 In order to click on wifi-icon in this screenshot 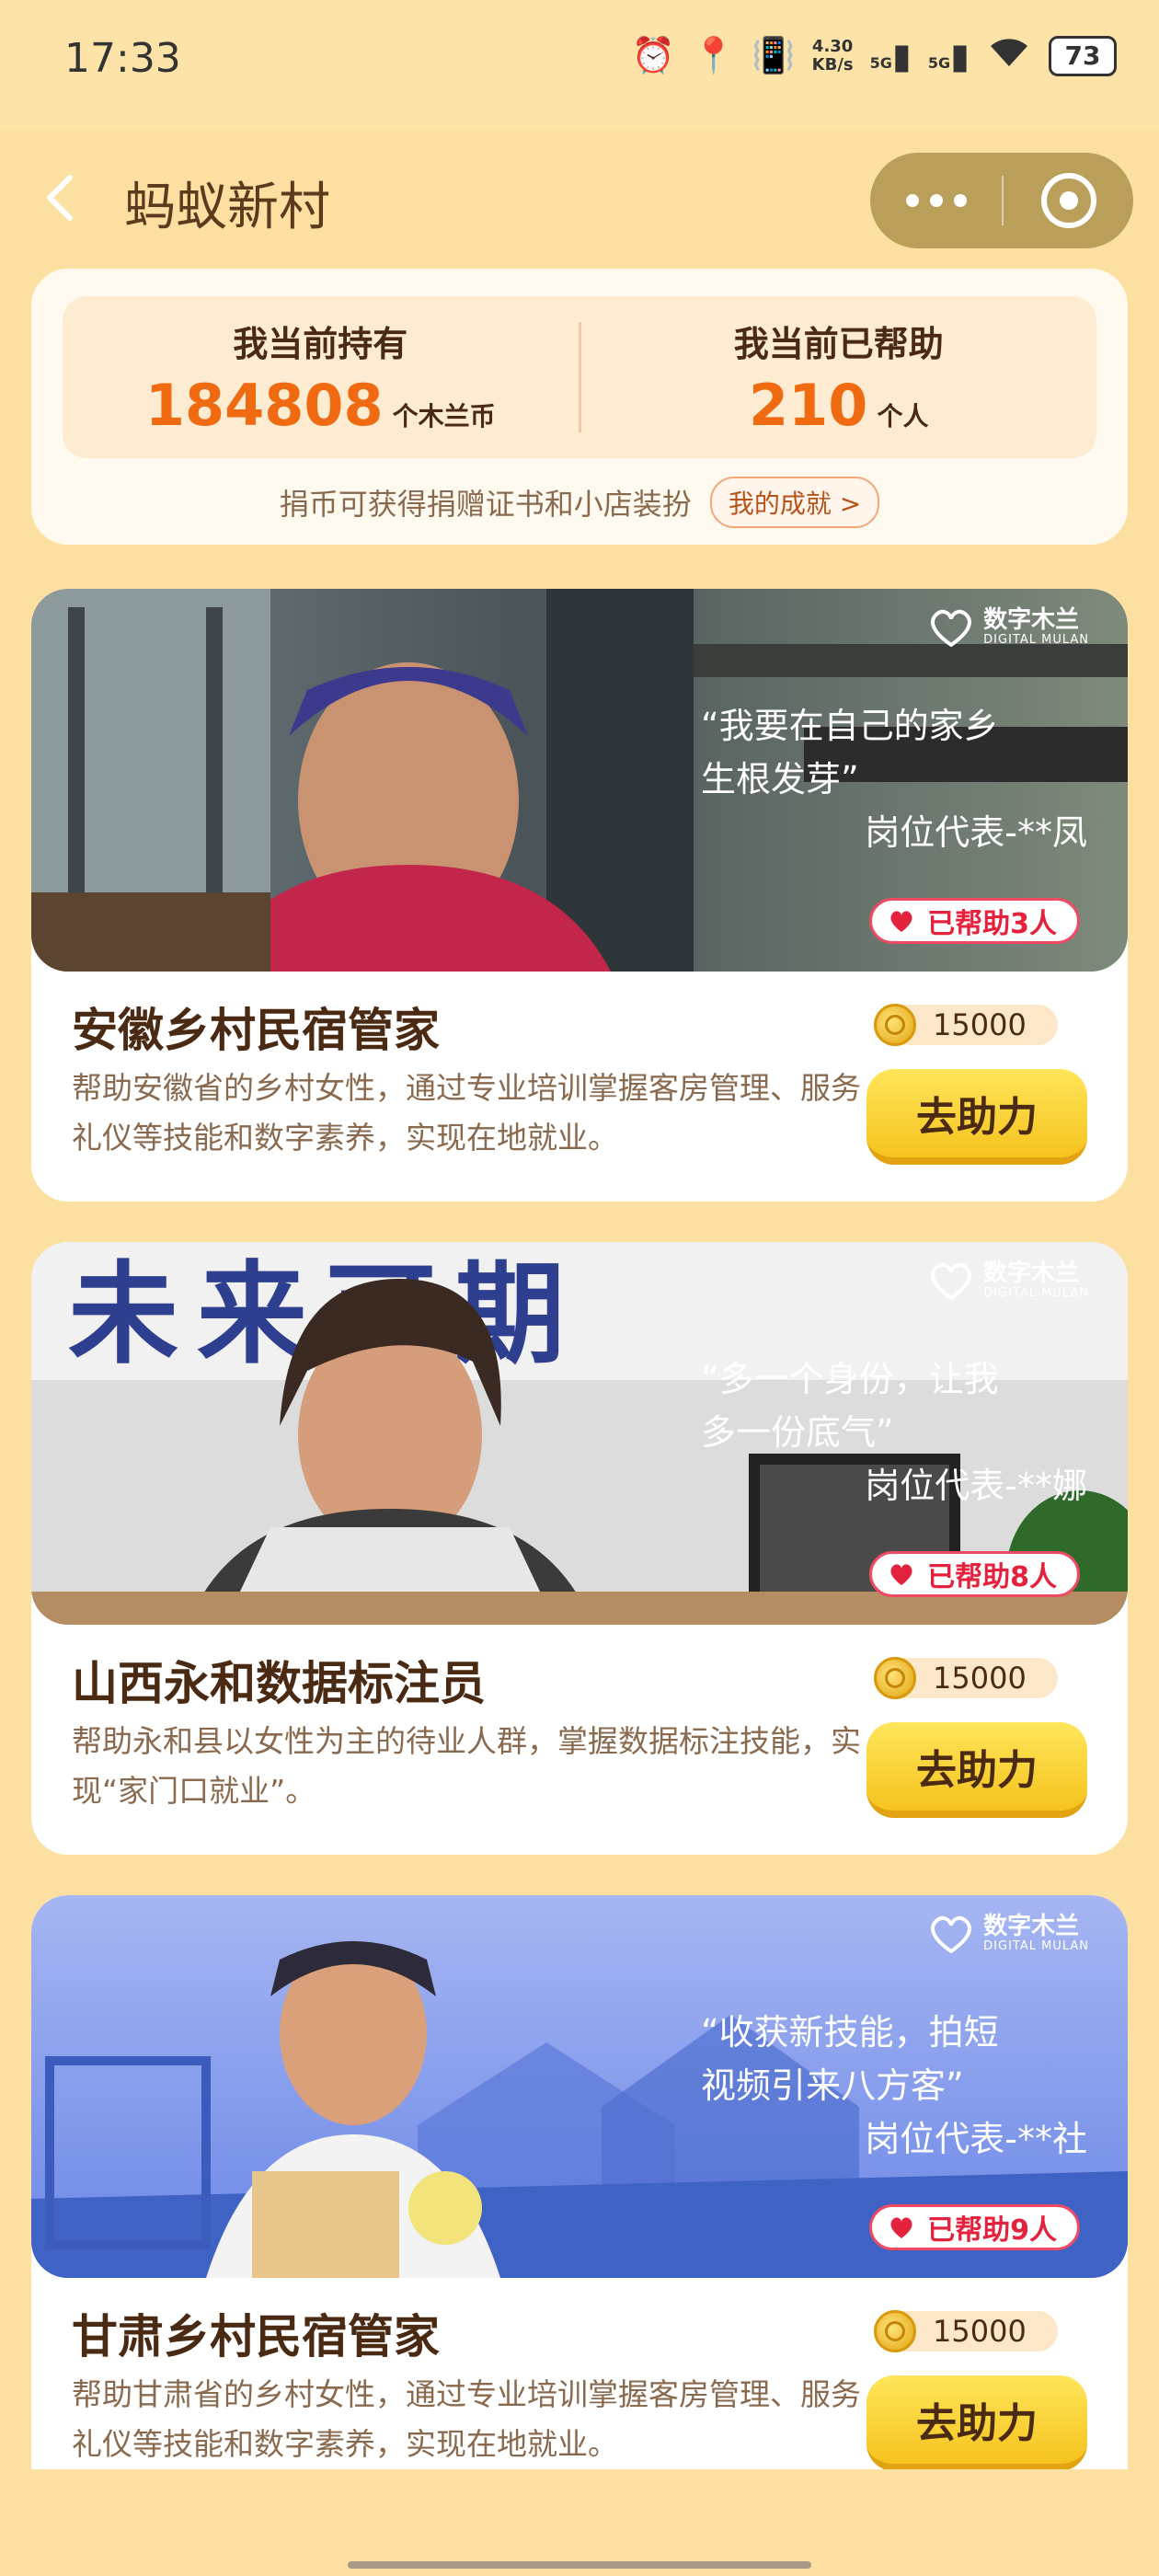, I will do `click(1009, 55)`.